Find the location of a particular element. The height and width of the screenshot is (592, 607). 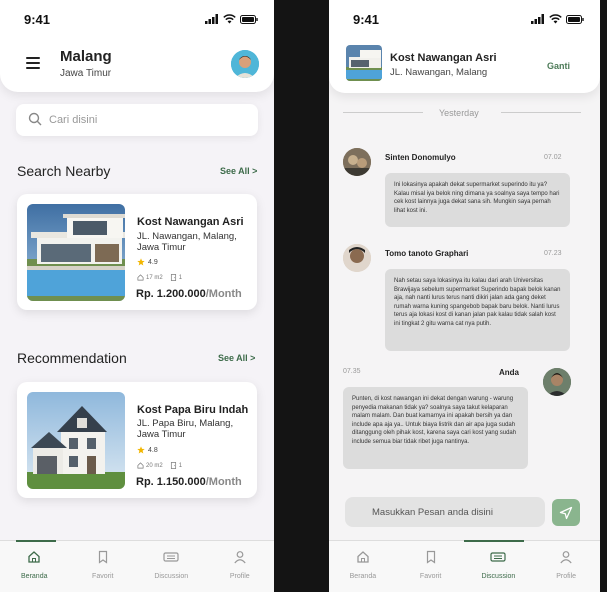

price-value: Rp. 1.200.000 is located at coordinates (171, 294).